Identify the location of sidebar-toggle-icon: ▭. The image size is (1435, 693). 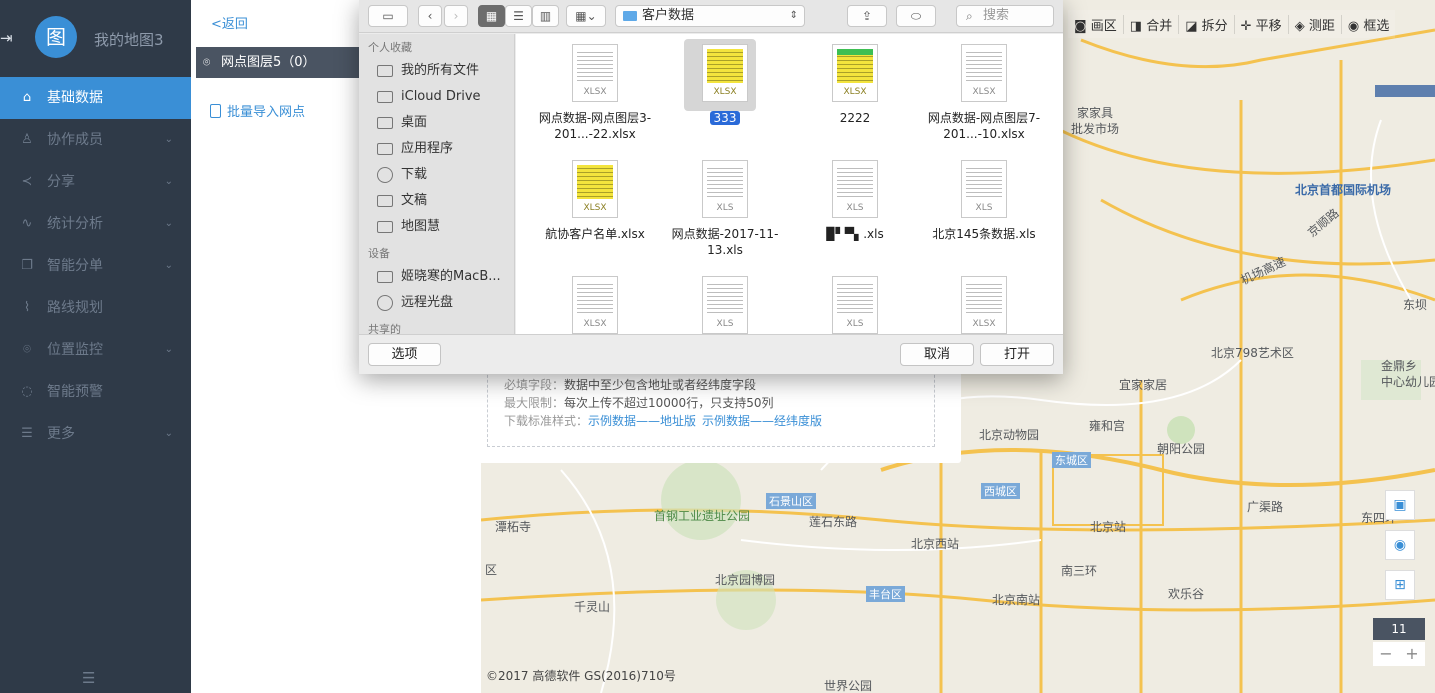
(388, 16).